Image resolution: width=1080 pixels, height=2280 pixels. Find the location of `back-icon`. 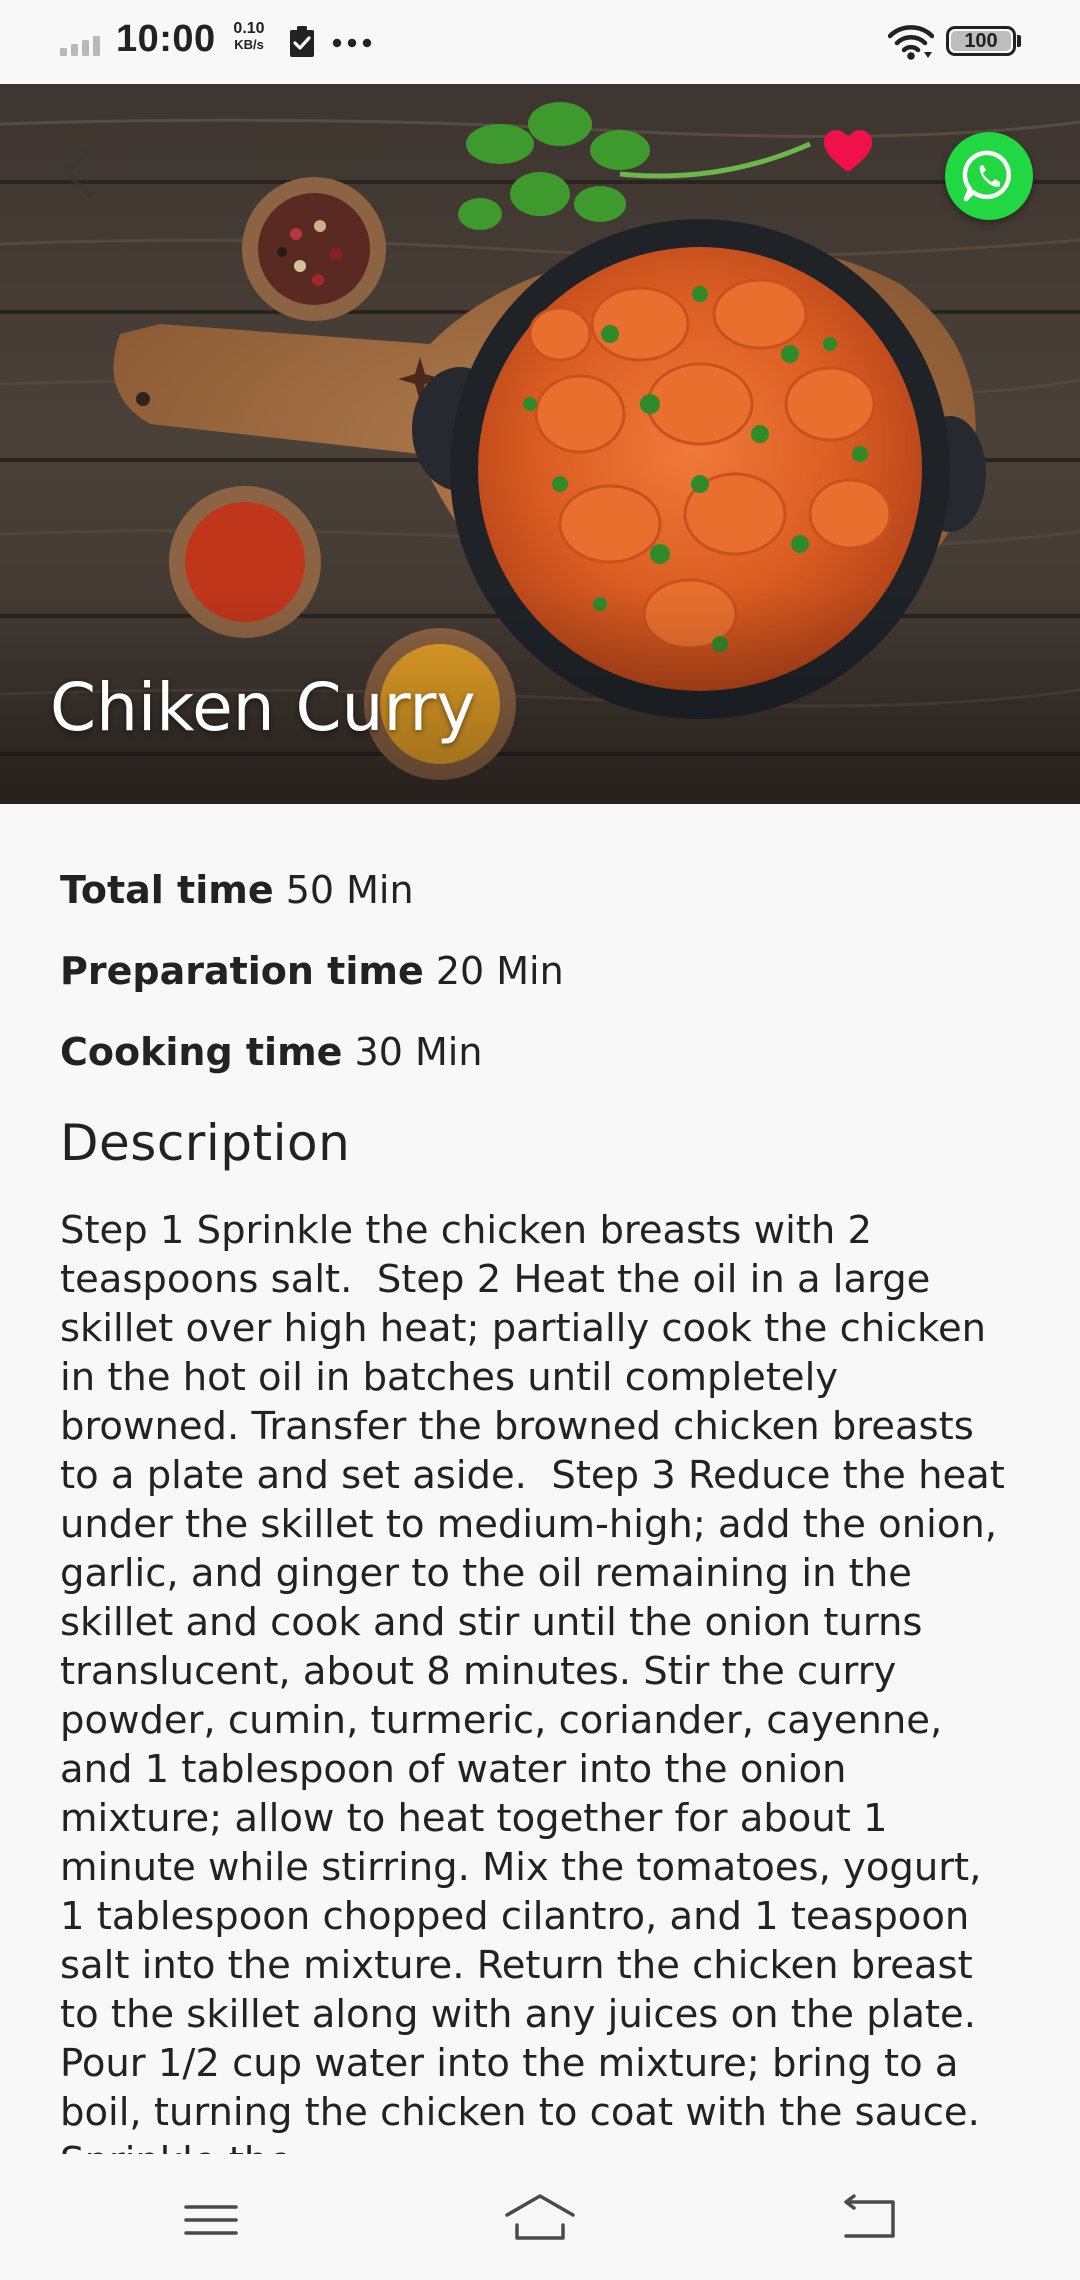

back-icon is located at coordinates (869, 2216).